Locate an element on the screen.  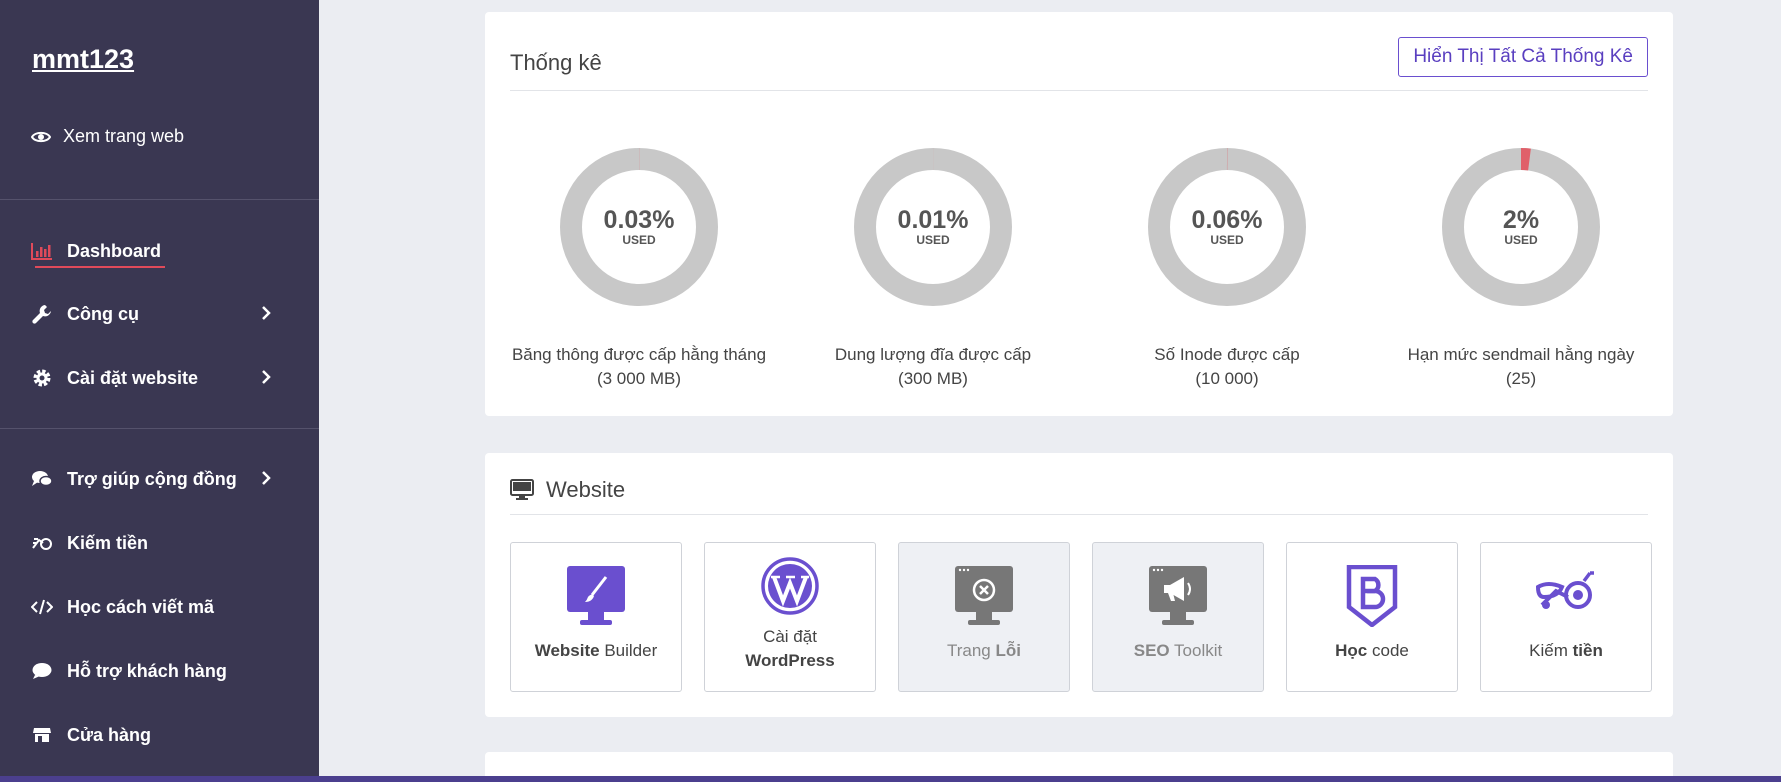
stat-label: Số Inode được cấp is located at coordinates (1227, 354).